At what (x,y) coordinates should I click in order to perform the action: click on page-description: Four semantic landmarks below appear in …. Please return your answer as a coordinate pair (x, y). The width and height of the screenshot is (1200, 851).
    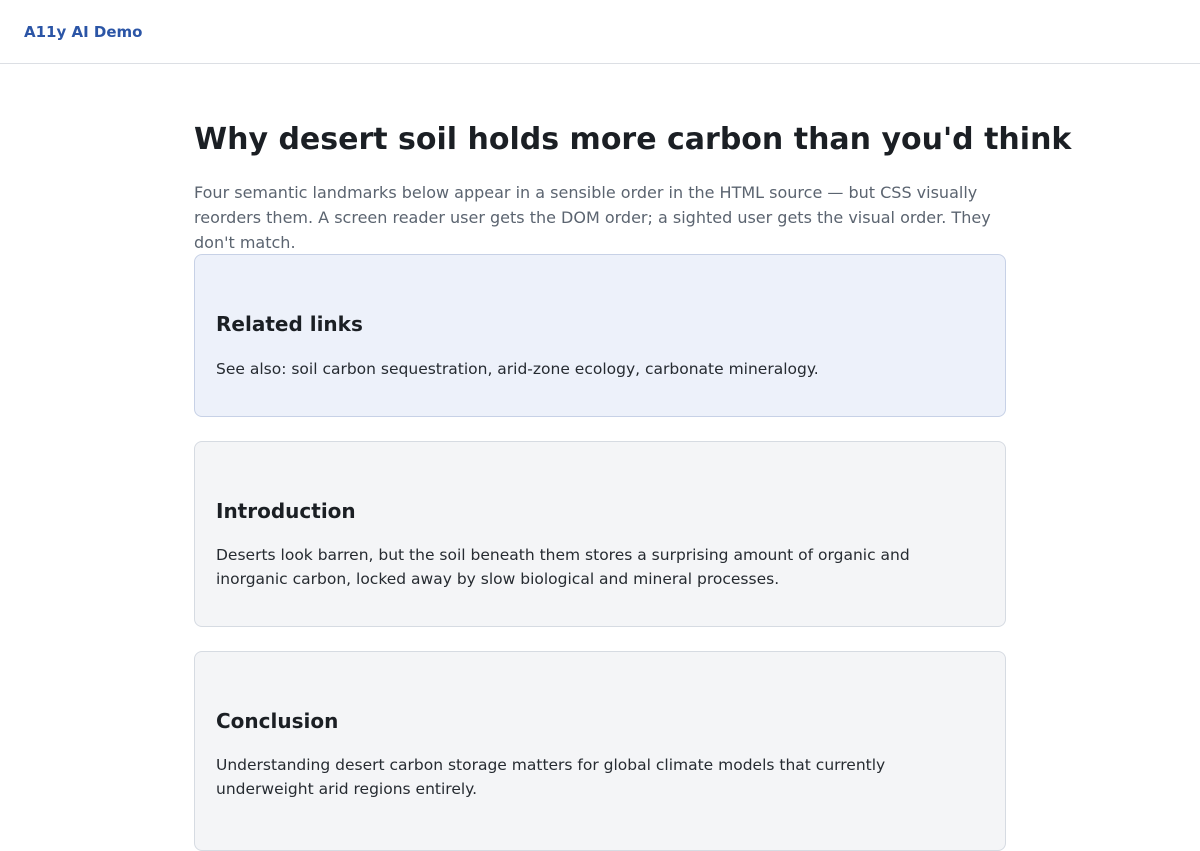
    Looking at the image, I should click on (592, 217).